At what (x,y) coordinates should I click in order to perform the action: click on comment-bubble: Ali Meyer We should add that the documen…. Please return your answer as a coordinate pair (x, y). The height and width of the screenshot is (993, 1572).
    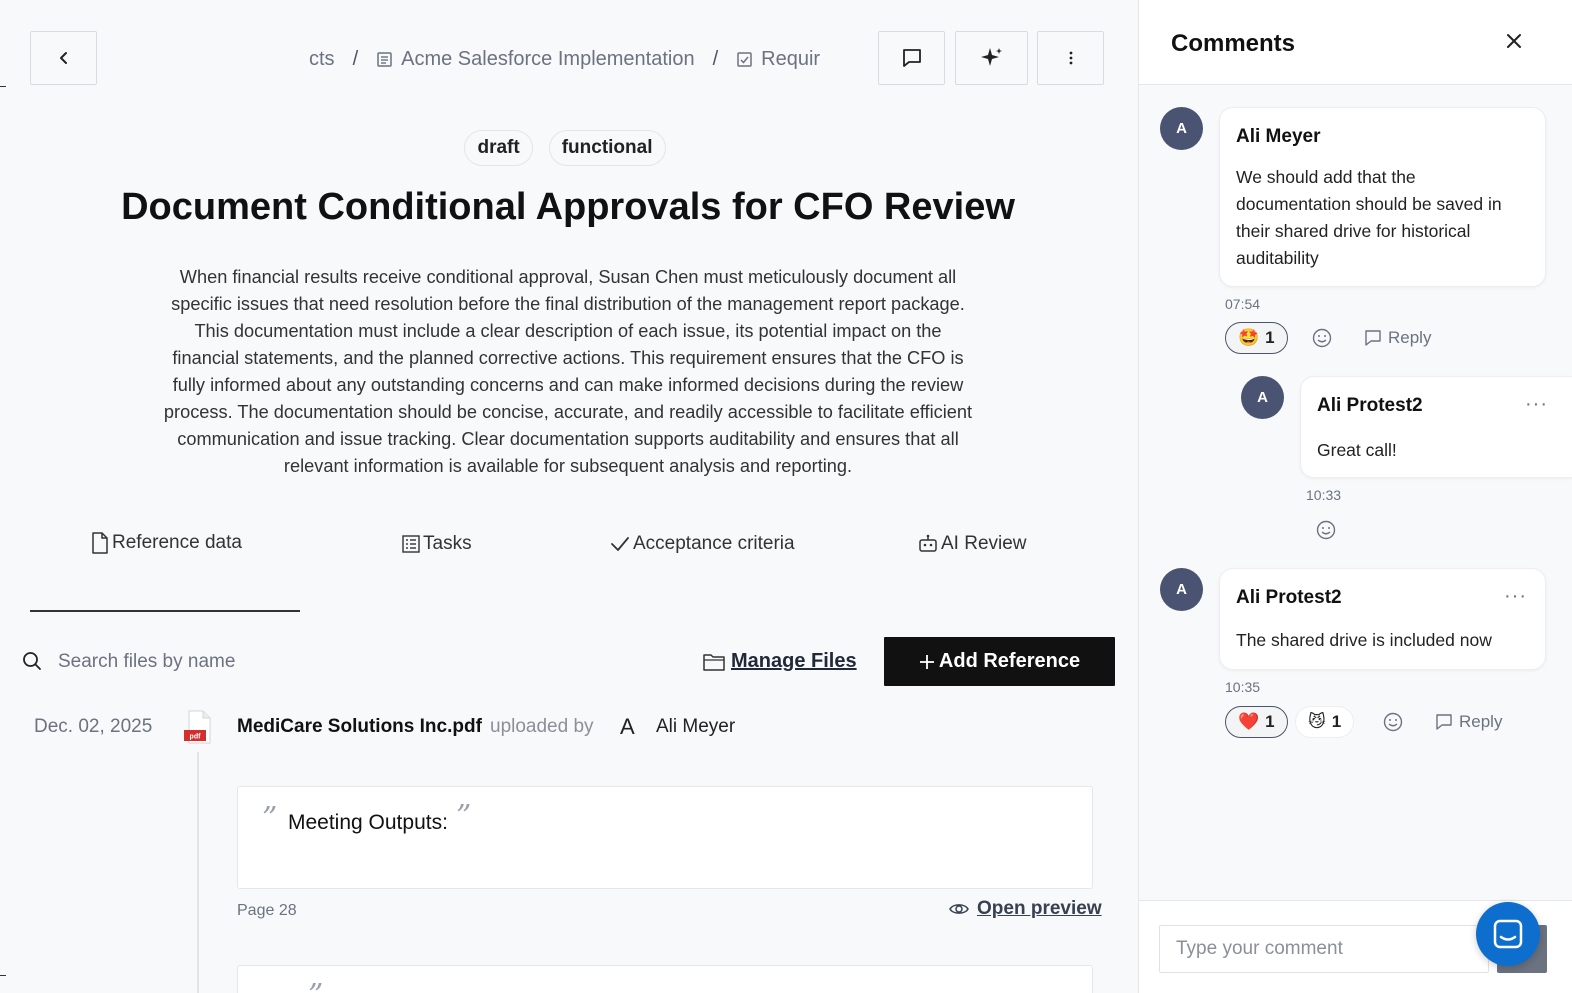
    Looking at the image, I should click on (1382, 197).